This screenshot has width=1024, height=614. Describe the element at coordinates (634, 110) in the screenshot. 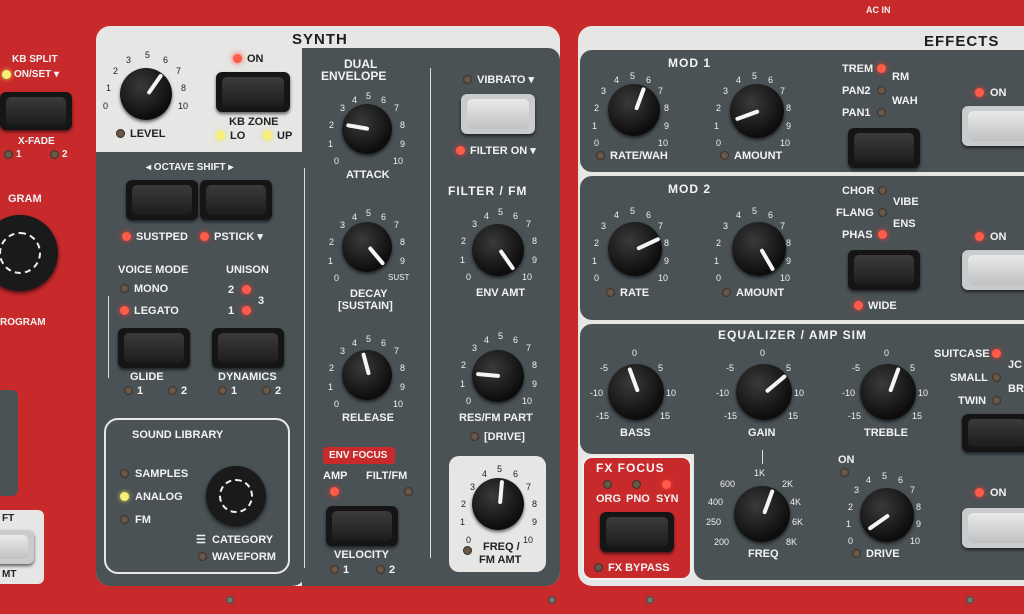

I see `rate-wah-knob` at that location.